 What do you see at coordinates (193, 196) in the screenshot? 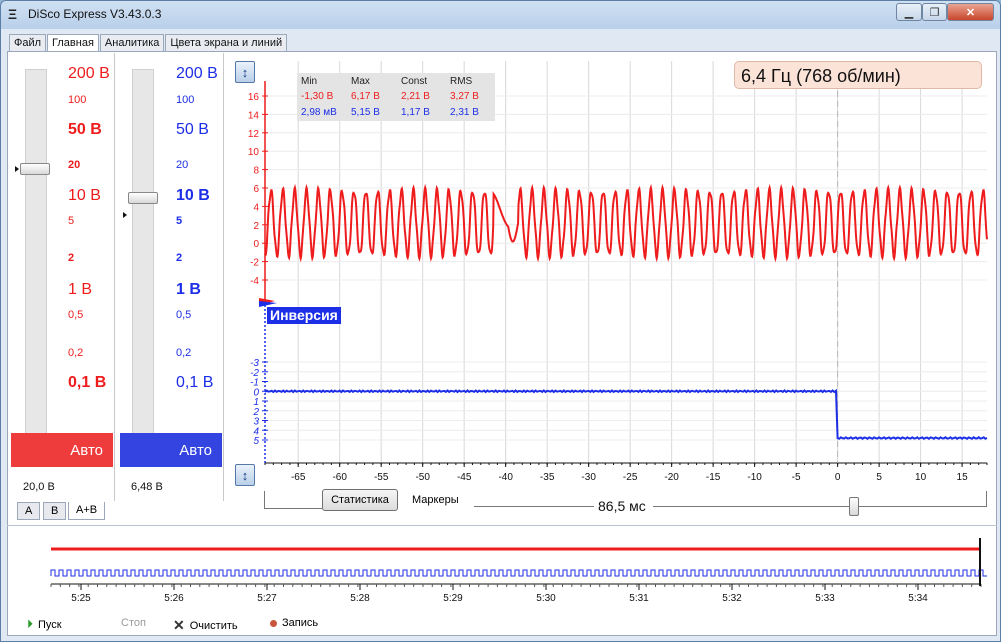
I see `channel-b-range-label: 10 В` at bounding box center [193, 196].